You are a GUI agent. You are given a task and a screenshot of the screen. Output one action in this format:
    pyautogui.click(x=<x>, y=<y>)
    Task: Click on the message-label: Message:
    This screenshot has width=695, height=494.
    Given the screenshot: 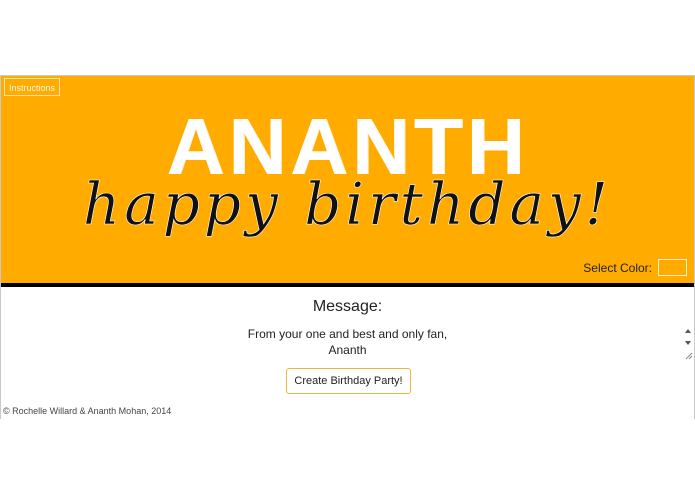 What is the action you would take?
    pyautogui.click(x=347, y=306)
    